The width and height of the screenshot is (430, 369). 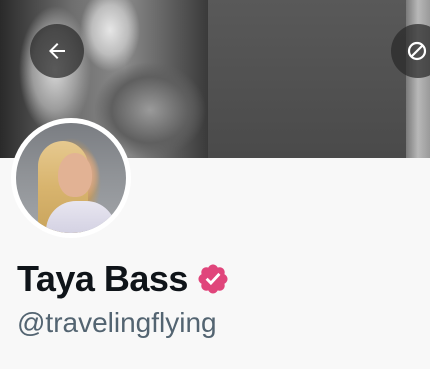 I want to click on back-button, so click(x=57, y=51).